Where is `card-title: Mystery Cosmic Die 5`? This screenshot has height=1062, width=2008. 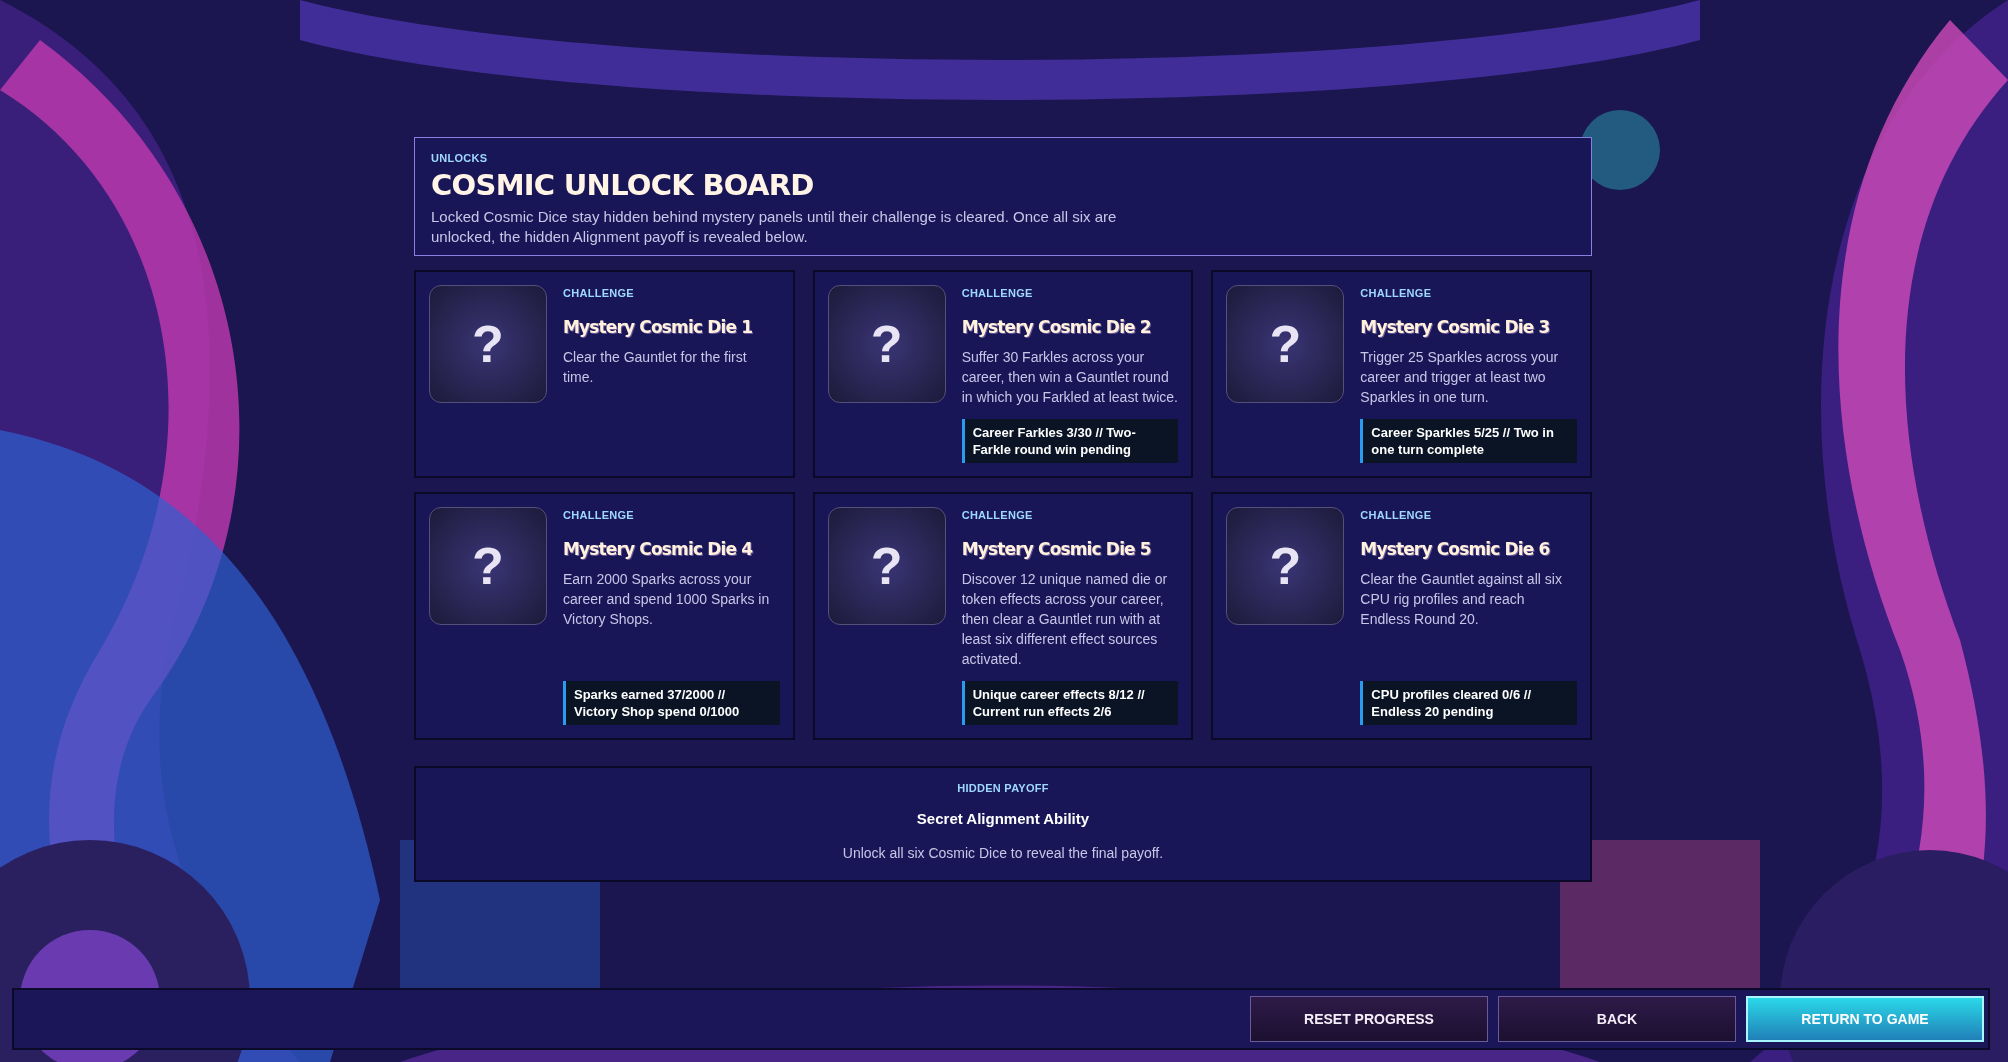 card-title: Mystery Cosmic Die 5 is located at coordinates (1056, 550).